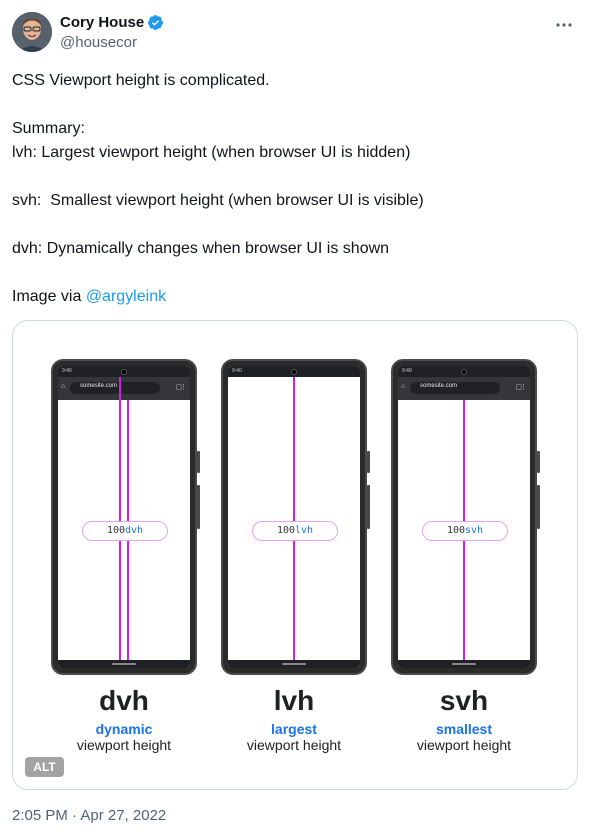  I want to click on unit-pill: 100dvh, so click(125, 531).